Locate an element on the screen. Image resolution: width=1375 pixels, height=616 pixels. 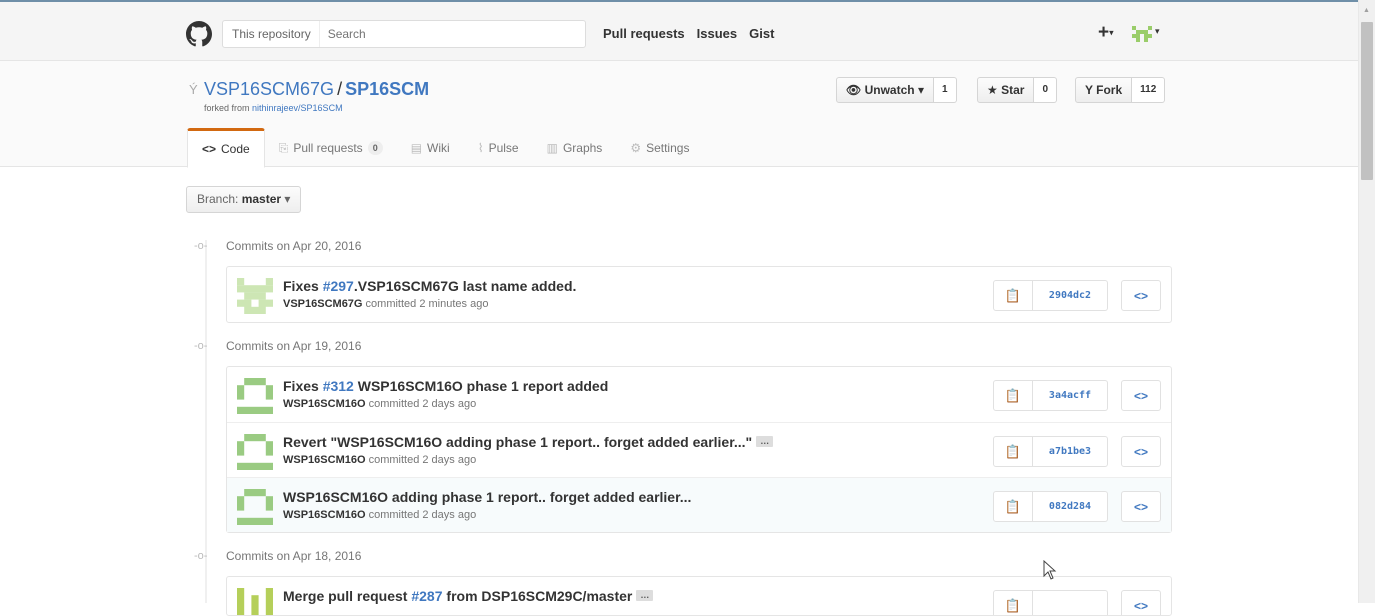
repo-title: VSP16SCM67G / SP16SCM is located at coordinates (316, 89).